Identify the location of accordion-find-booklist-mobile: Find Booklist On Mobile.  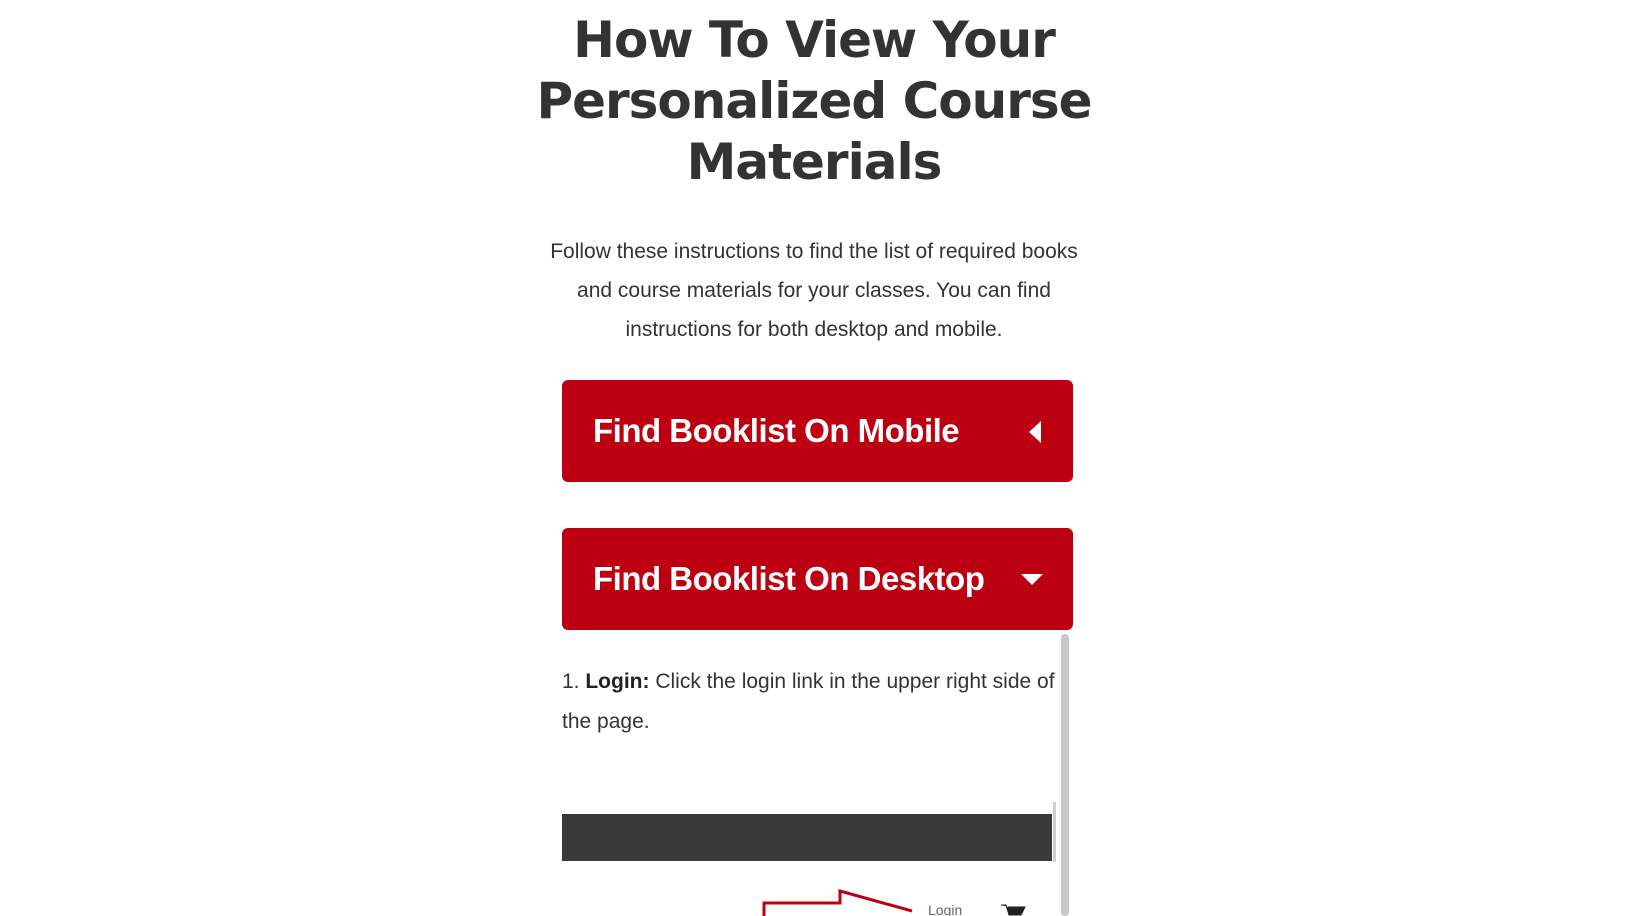
(817, 431).